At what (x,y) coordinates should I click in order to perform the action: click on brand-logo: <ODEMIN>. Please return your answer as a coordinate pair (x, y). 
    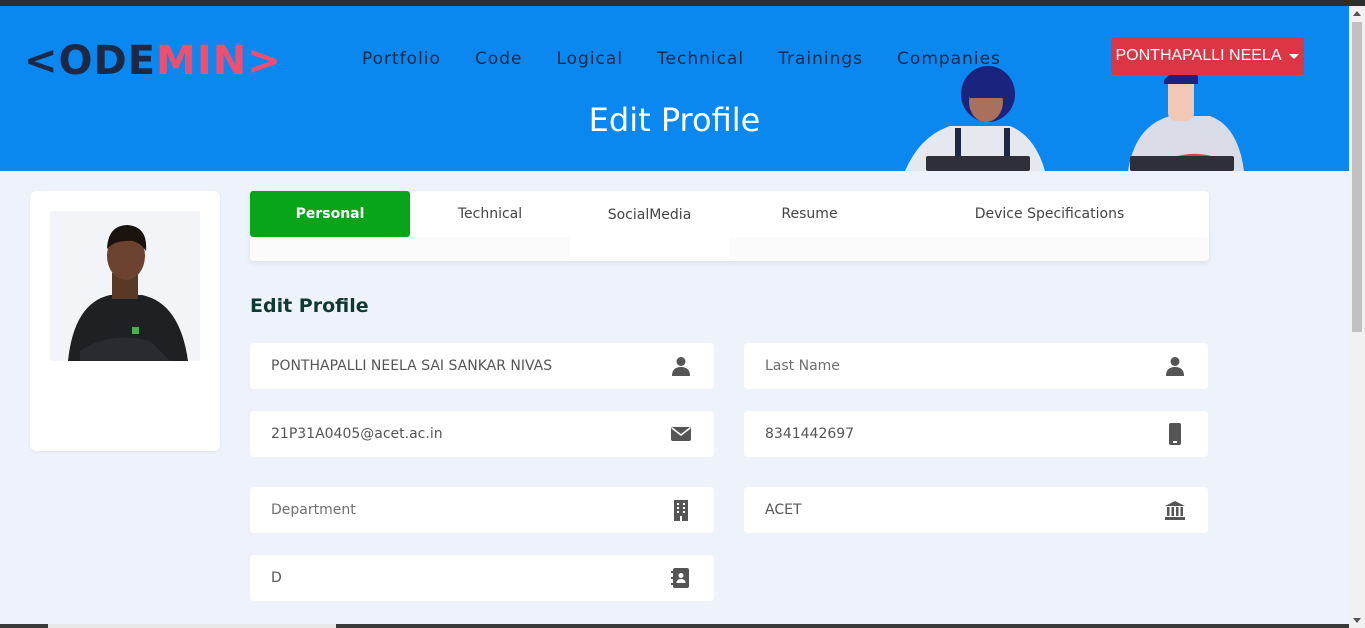
    Looking at the image, I should click on (153, 61).